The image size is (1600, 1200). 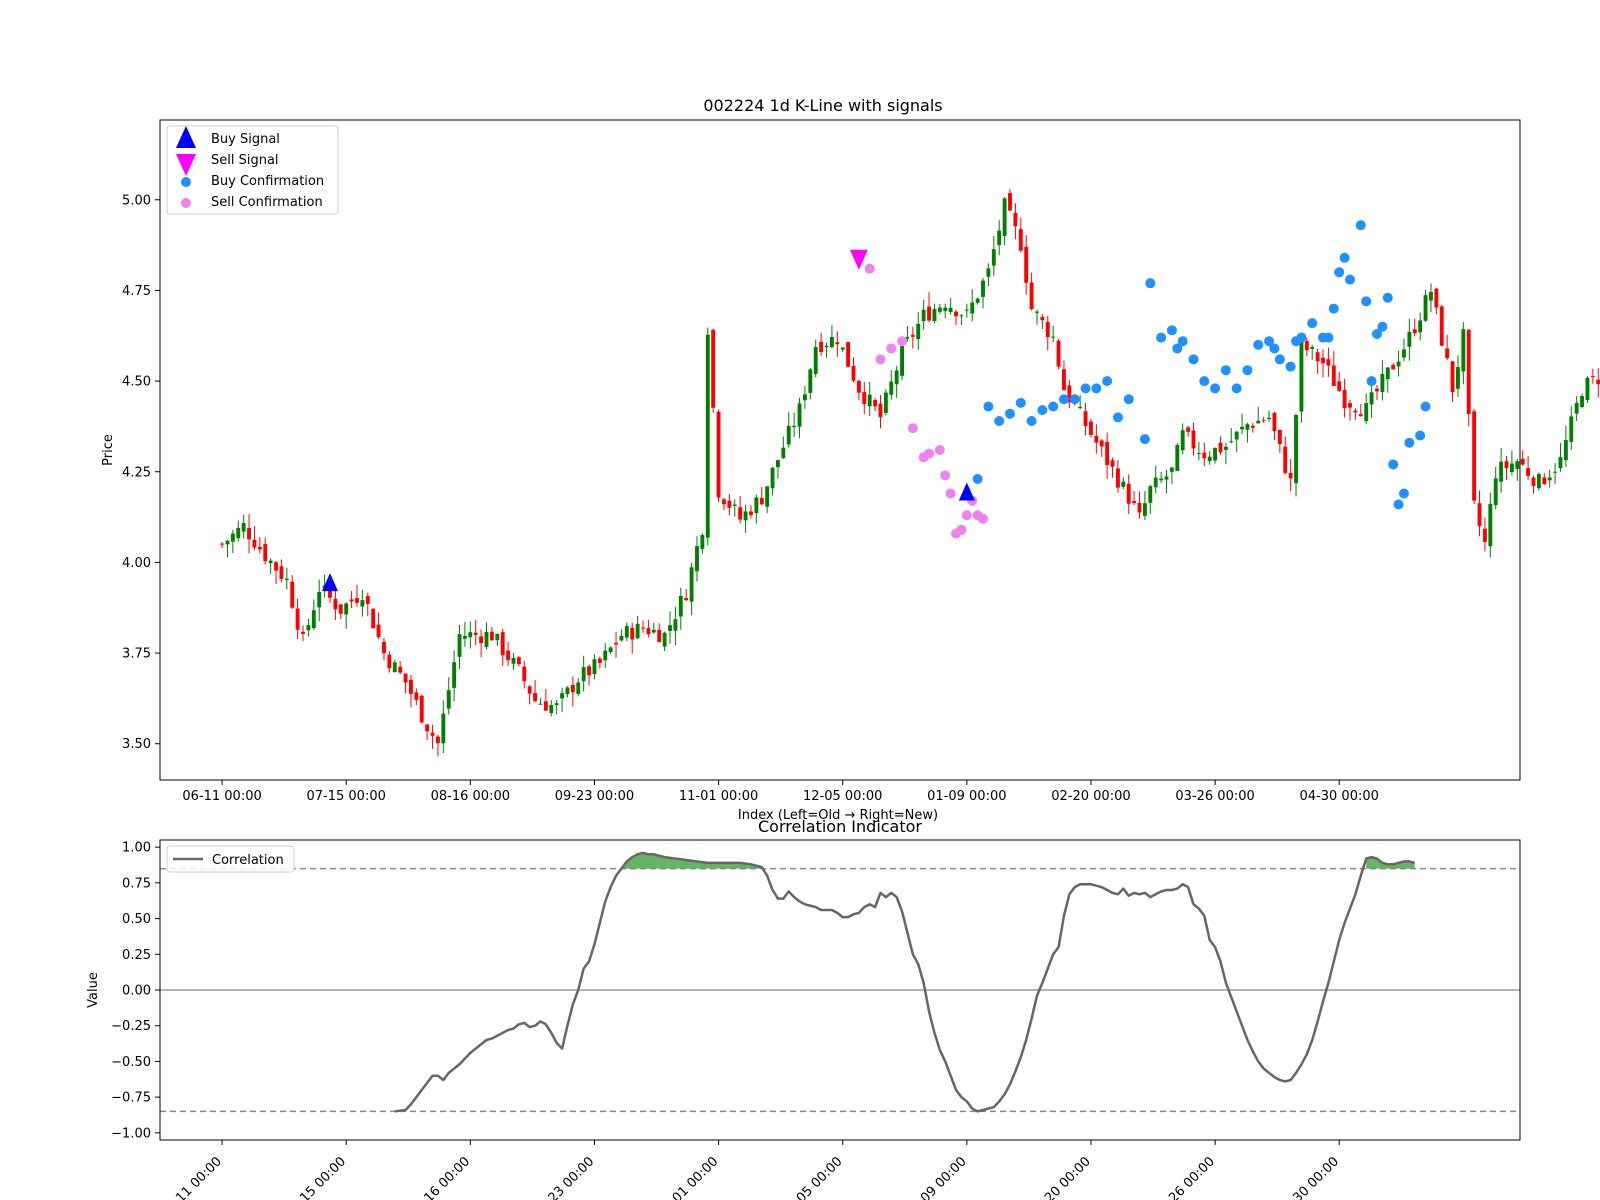 I want to click on kline-xtick-label: 06-11 00:00, so click(x=221, y=796).